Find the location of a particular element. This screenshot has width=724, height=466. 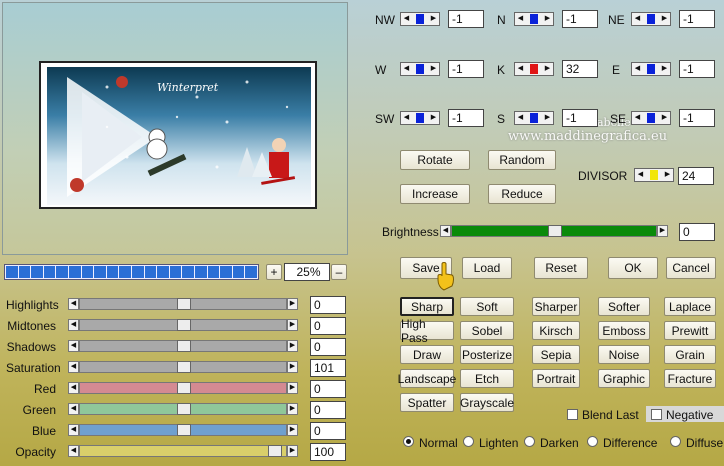

filter-sharp-button: Sharp is located at coordinates (427, 306).